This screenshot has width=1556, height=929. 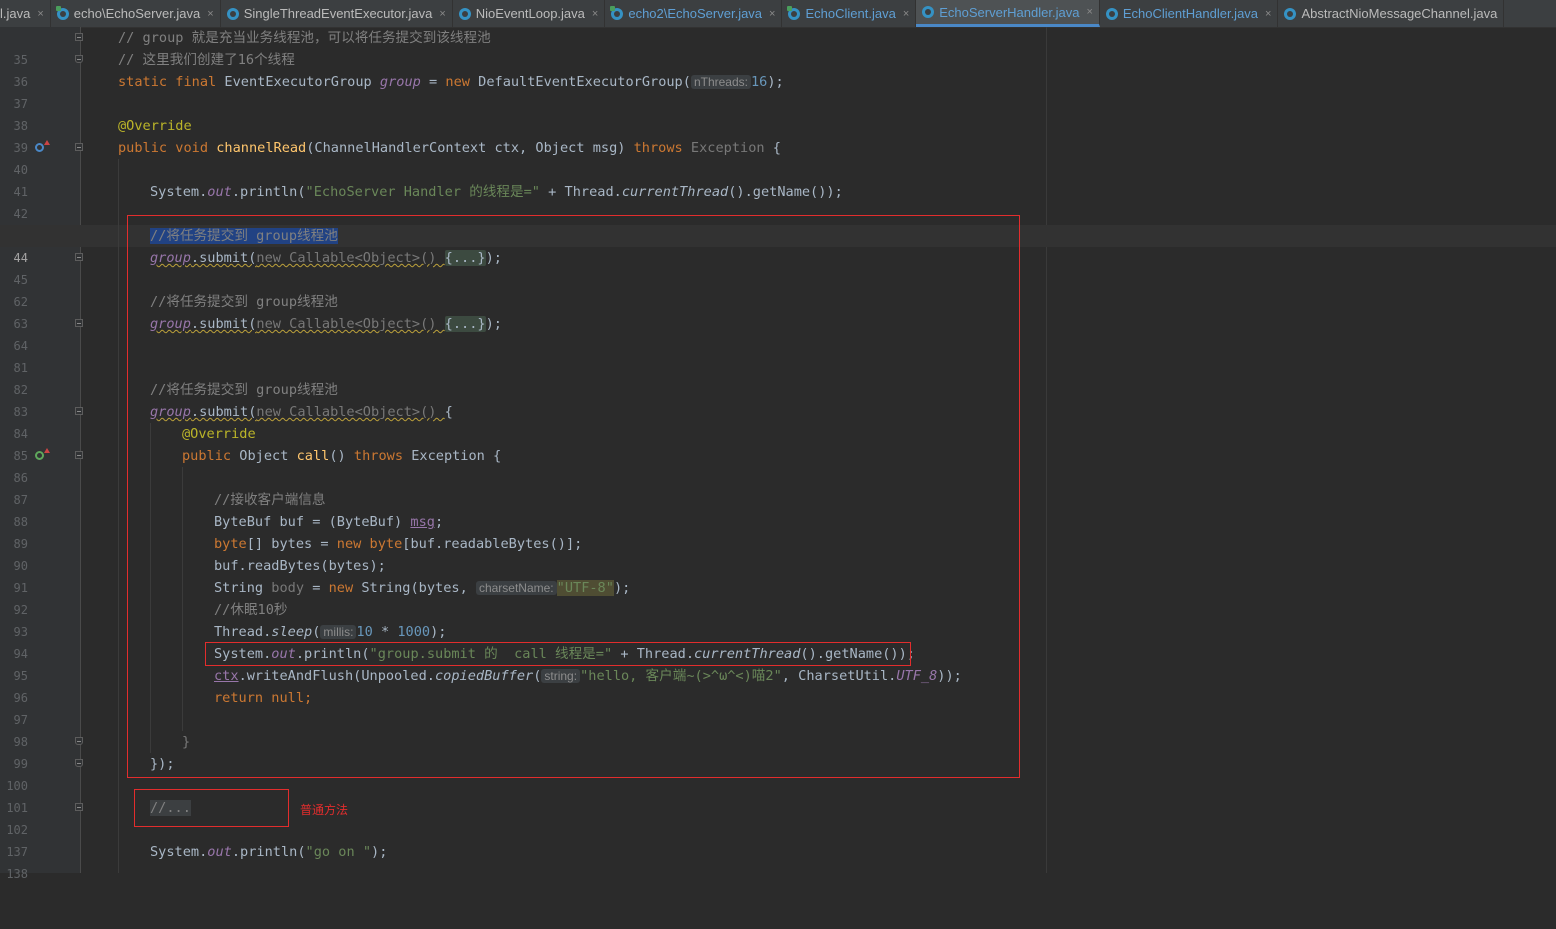 What do you see at coordinates (42, 146) in the screenshot?
I see `override-method-icon` at bounding box center [42, 146].